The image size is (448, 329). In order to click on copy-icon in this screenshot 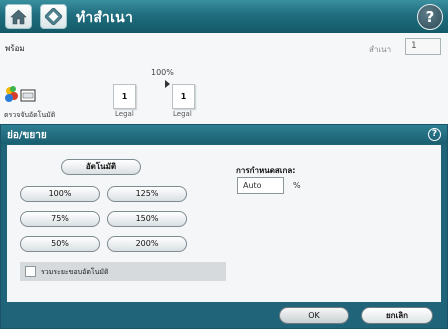, I will do `click(53, 16)`.